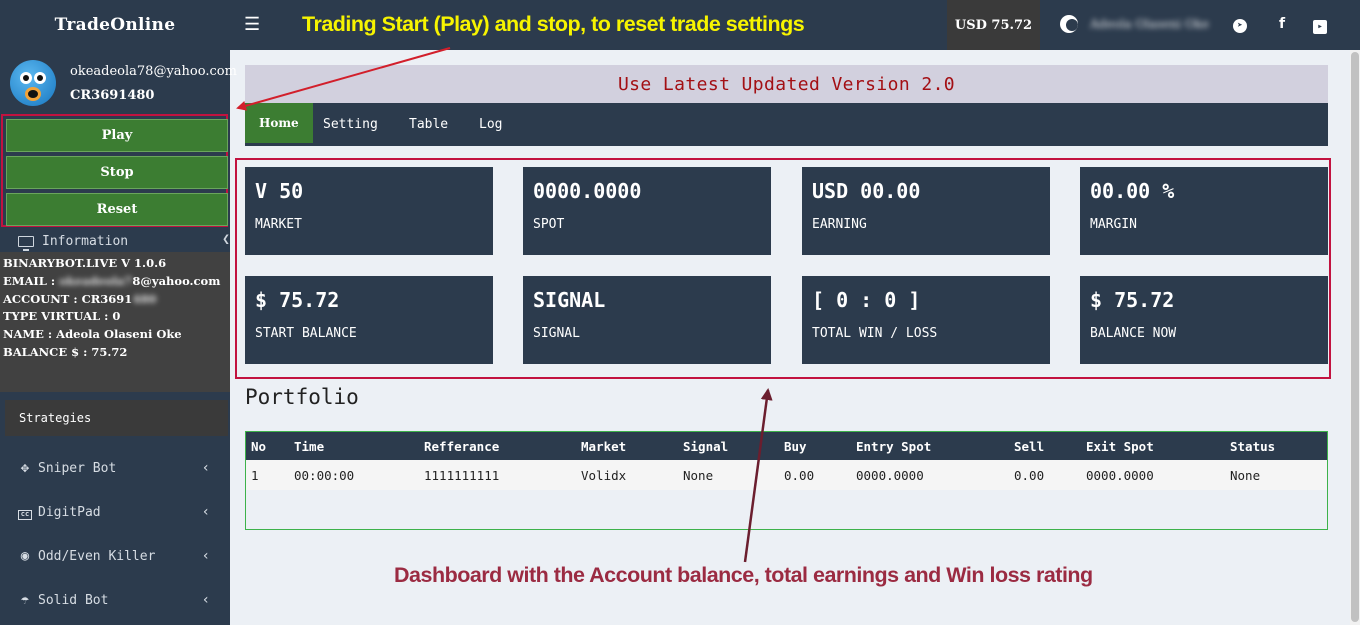  I want to click on umbrella-icon: ☂, so click(25, 600).